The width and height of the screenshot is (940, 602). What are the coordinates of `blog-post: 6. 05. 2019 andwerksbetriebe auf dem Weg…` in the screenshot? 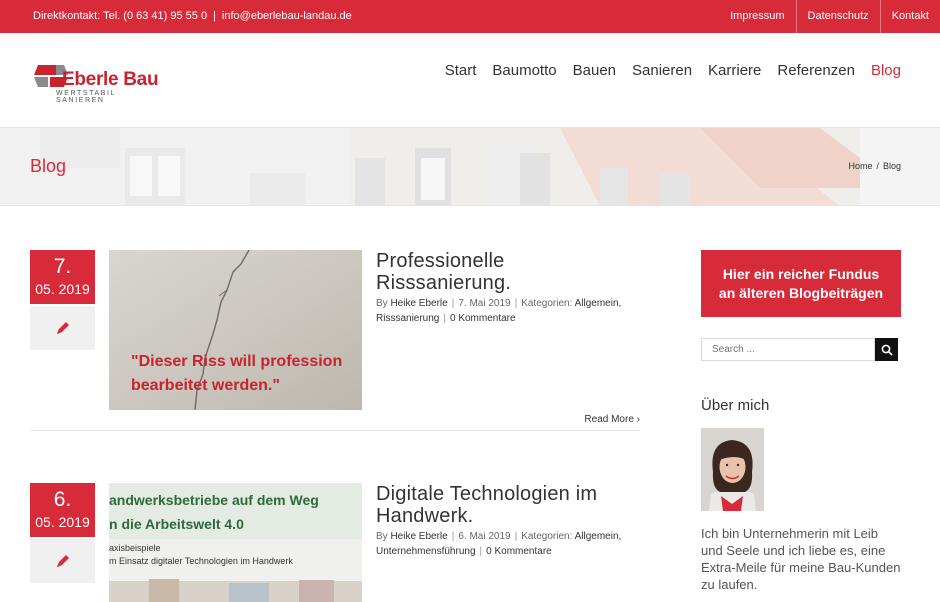 It's located at (335, 542).